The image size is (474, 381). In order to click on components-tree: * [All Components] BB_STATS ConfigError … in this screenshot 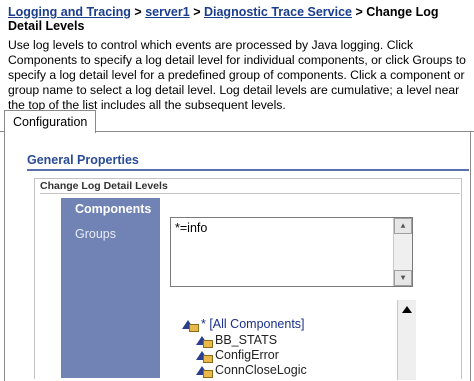, I will do `click(291, 340)`.